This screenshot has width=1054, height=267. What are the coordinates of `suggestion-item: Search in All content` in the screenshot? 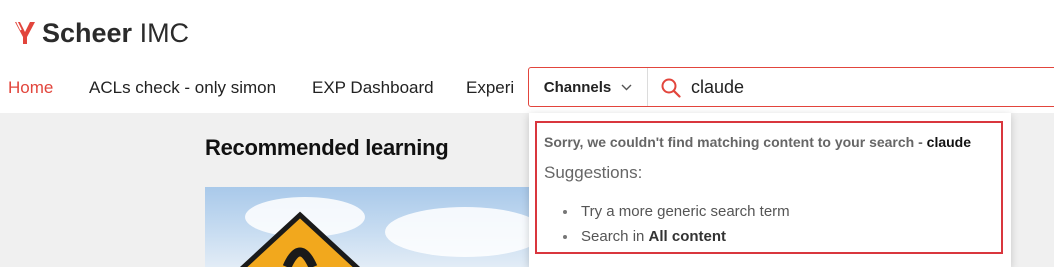 It's located at (663, 236).